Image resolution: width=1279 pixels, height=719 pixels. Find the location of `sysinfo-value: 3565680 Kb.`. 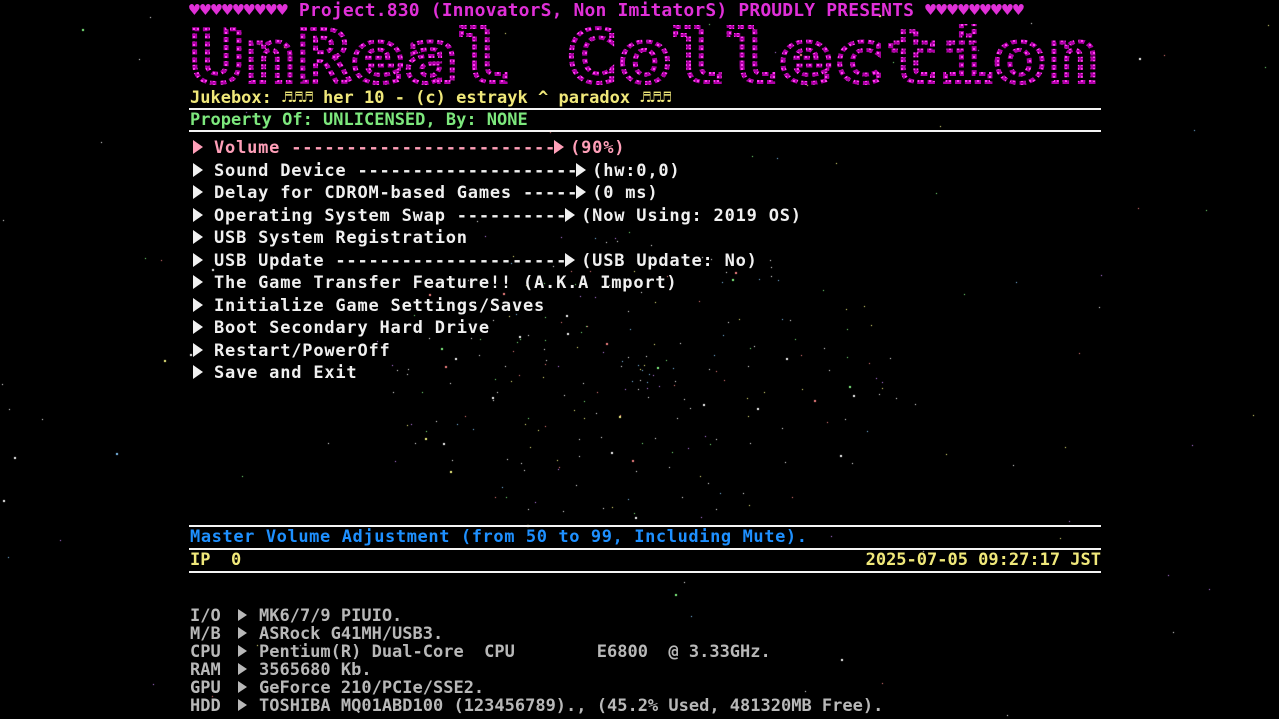

sysinfo-value: 3565680 Kb. is located at coordinates (315, 670).